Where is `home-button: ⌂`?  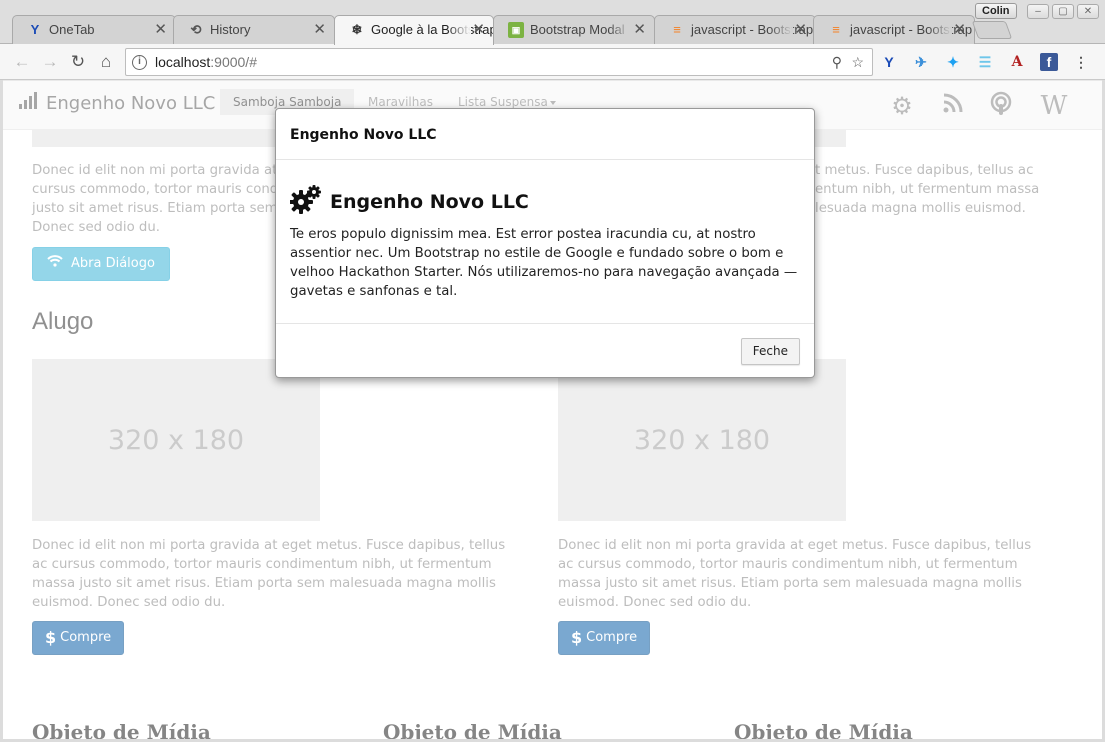
home-button: ⌂ is located at coordinates (106, 62).